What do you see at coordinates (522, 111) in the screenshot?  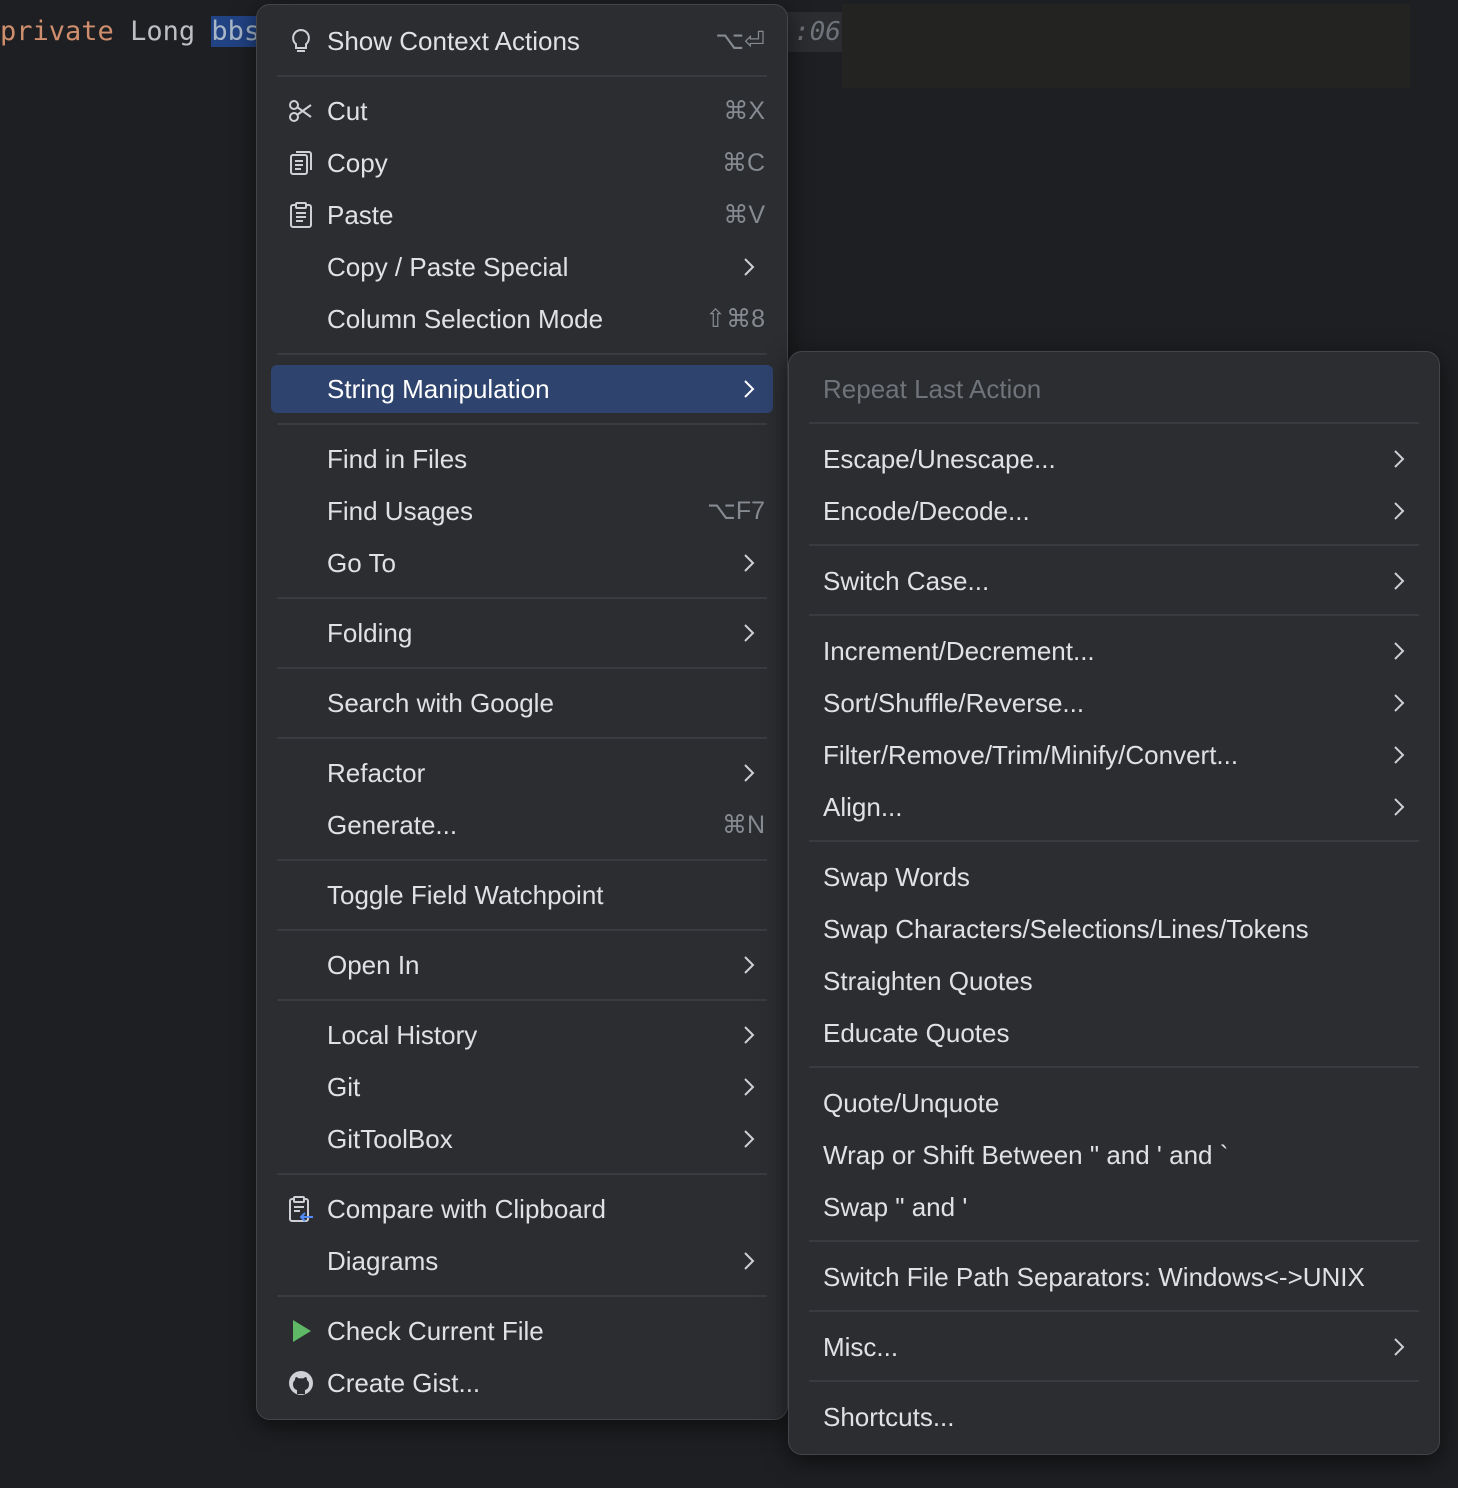 I see `menu-item-cut: Cut ⌘X` at bounding box center [522, 111].